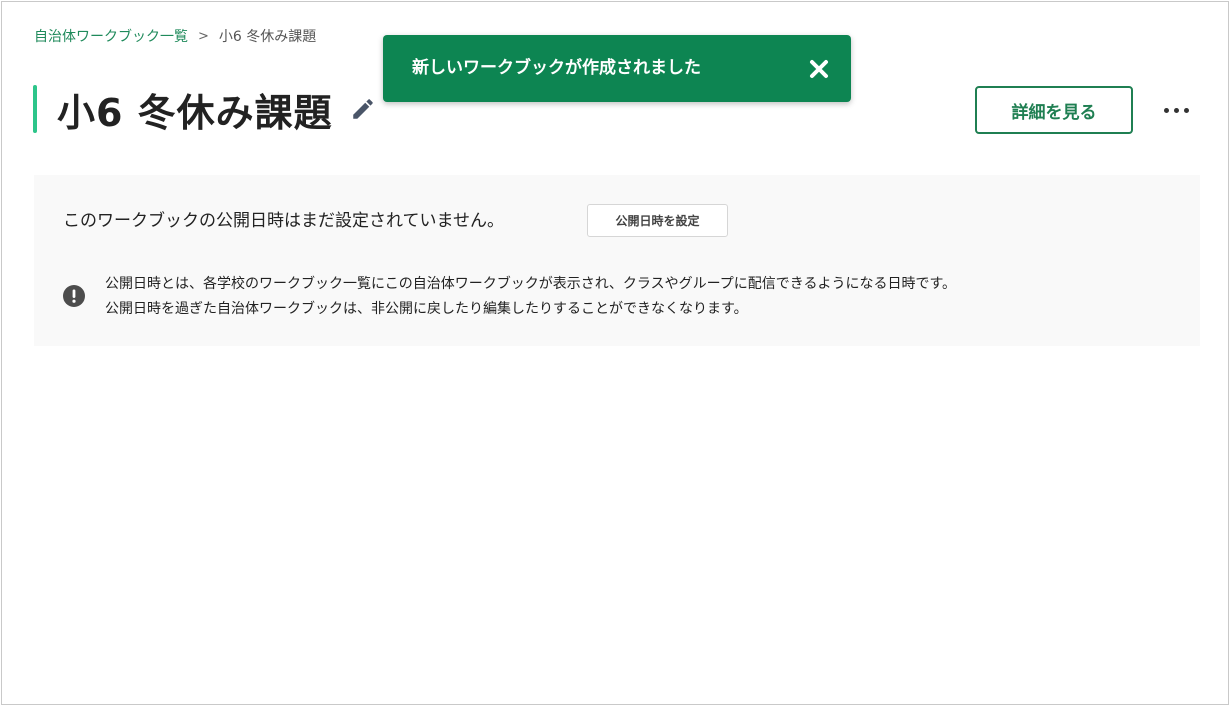 This screenshot has width=1230, height=706. I want to click on toast-message: 新しいワークブックが作成されました, so click(556, 68).